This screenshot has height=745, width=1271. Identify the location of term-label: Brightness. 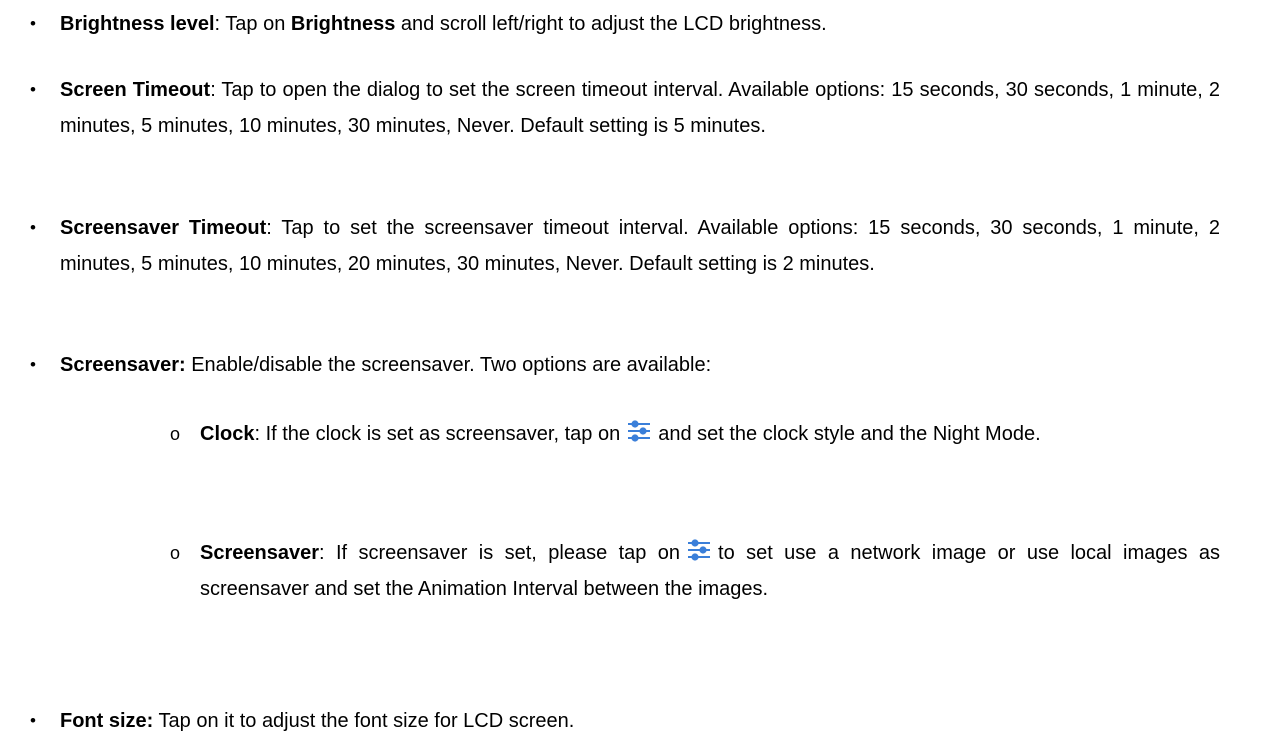
(343, 24).